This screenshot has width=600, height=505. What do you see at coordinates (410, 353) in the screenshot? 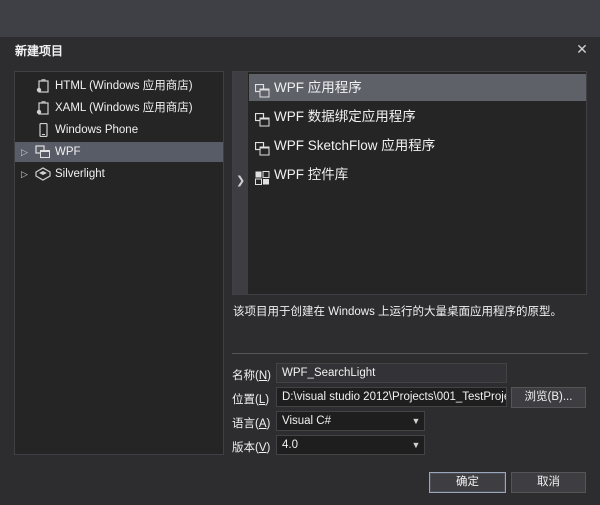
I see `divider` at bounding box center [410, 353].